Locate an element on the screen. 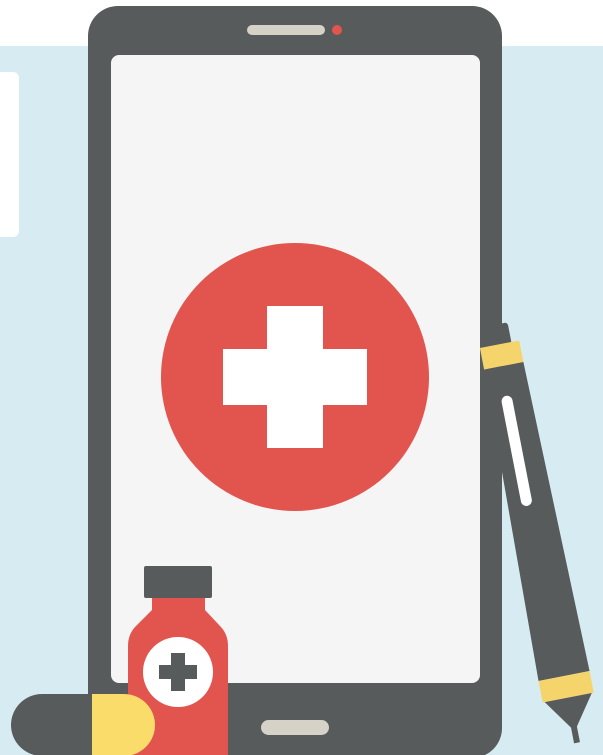 This screenshot has height=755, width=603. phone-speaker is located at coordinates (286, 30).